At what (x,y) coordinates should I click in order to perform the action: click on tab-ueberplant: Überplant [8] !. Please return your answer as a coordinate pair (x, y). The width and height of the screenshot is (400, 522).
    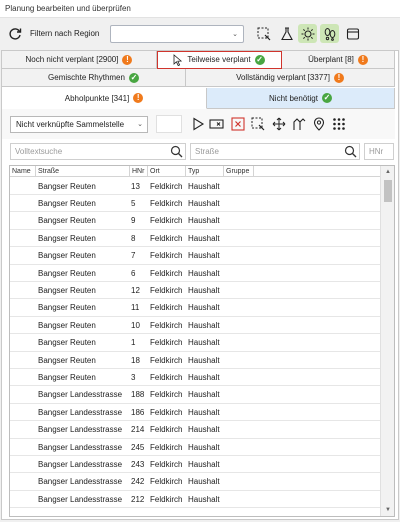
    Looking at the image, I should click on (338, 60).